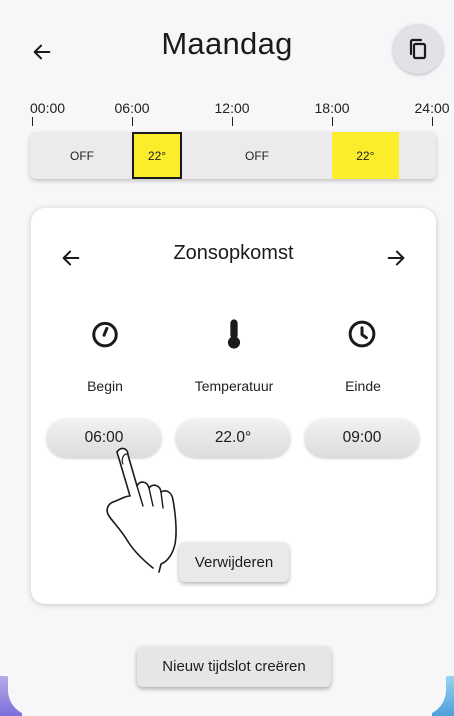 Image resolution: width=454 pixels, height=716 pixels. Describe the element at coordinates (48, 108) in the screenshot. I see `timeline-tick-label: 00:00` at that location.